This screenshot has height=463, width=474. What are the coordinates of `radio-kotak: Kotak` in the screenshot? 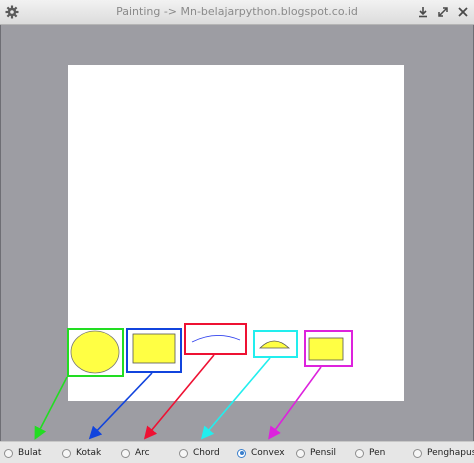 It's located at (81, 453).